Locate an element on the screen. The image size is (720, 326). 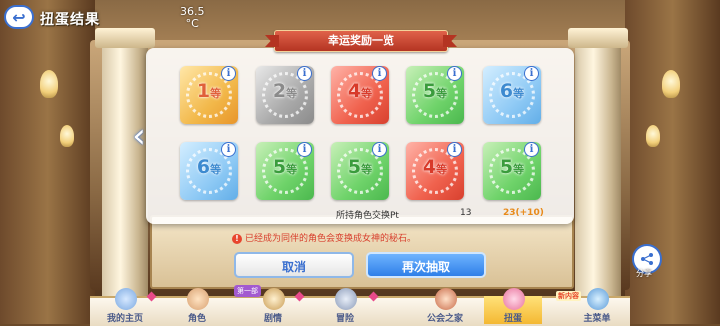
character-icon is located at coordinates (198, 299).